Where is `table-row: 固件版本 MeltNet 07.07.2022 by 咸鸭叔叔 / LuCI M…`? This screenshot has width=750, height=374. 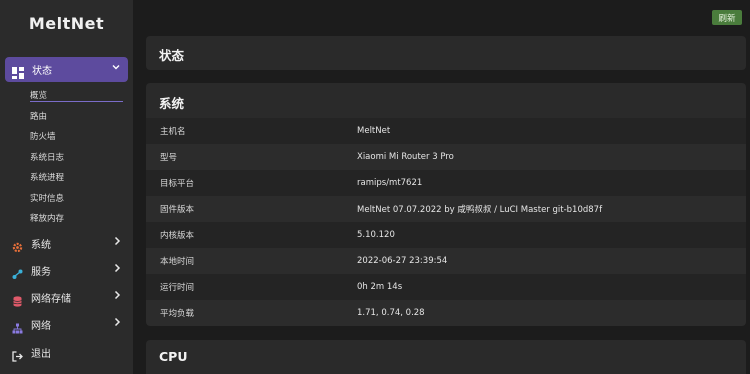 table-row: 固件版本 MeltNet 07.07.2022 by 咸鸭叔叔 / LuCI M… is located at coordinates (446, 209).